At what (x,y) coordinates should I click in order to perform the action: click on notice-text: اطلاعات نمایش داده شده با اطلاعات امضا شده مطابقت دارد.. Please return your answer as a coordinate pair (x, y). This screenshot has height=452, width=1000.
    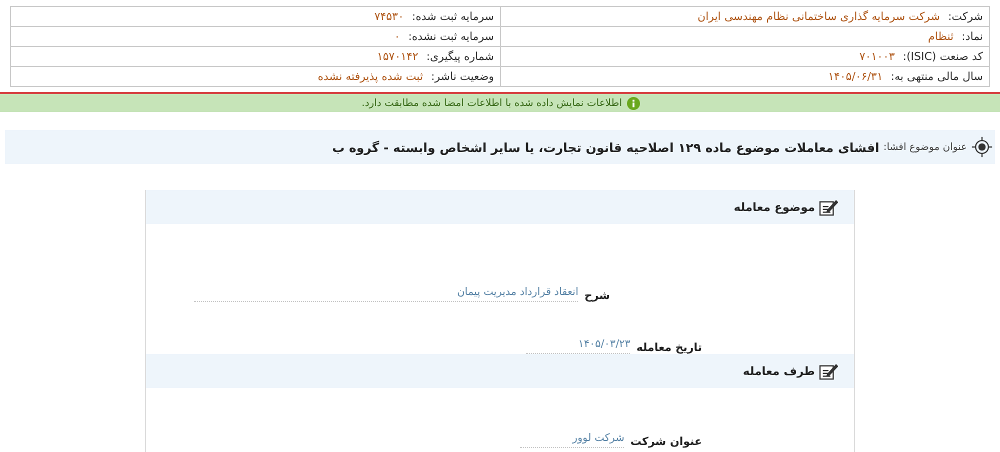
    Looking at the image, I should click on (492, 103).